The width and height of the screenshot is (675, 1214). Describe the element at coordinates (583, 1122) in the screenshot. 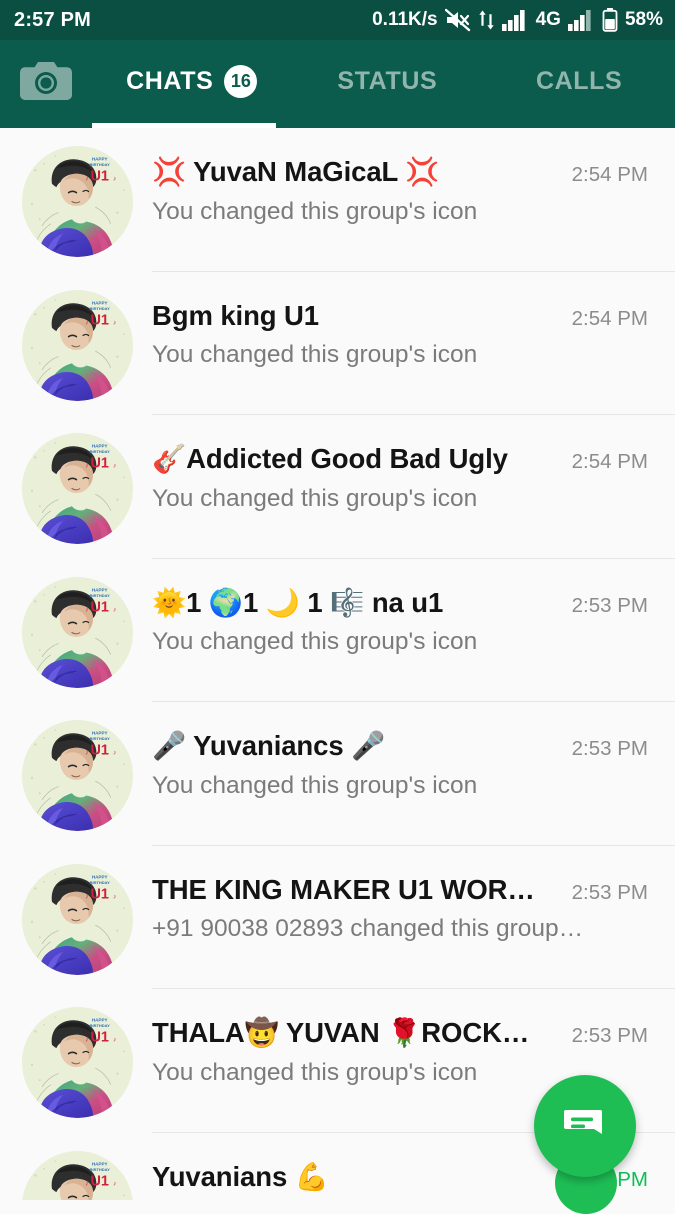

I see `new-chat-message-icon` at that location.